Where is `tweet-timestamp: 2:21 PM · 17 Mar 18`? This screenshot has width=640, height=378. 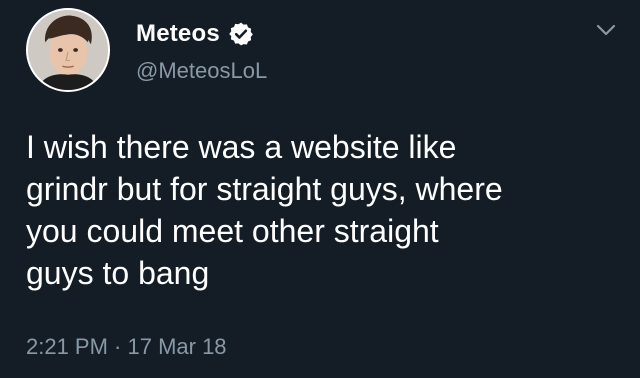
tweet-timestamp: 2:21 PM · 17 Mar 18 is located at coordinates (126, 347).